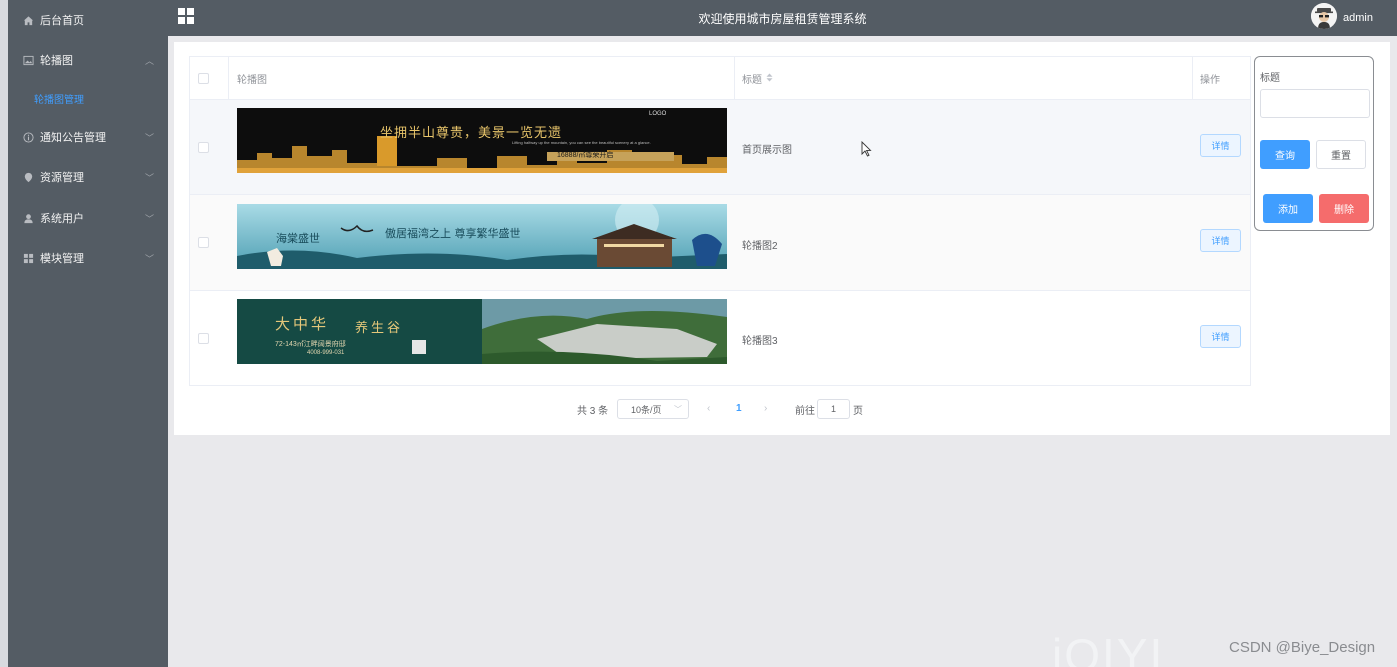 The height and width of the screenshot is (667, 1397). What do you see at coordinates (56, 61) in the screenshot?
I see `sidebar-item-label: 轮播图` at bounding box center [56, 61].